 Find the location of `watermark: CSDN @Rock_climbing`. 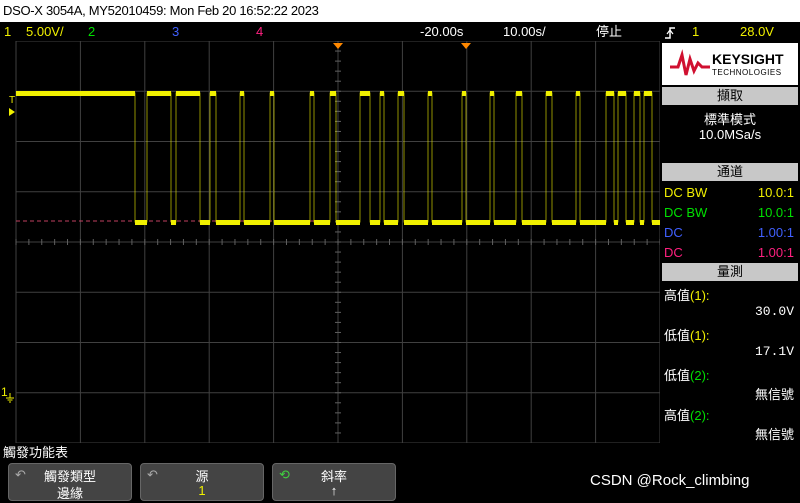

watermark: CSDN @Rock_climbing is located at coordinates (670, 480).